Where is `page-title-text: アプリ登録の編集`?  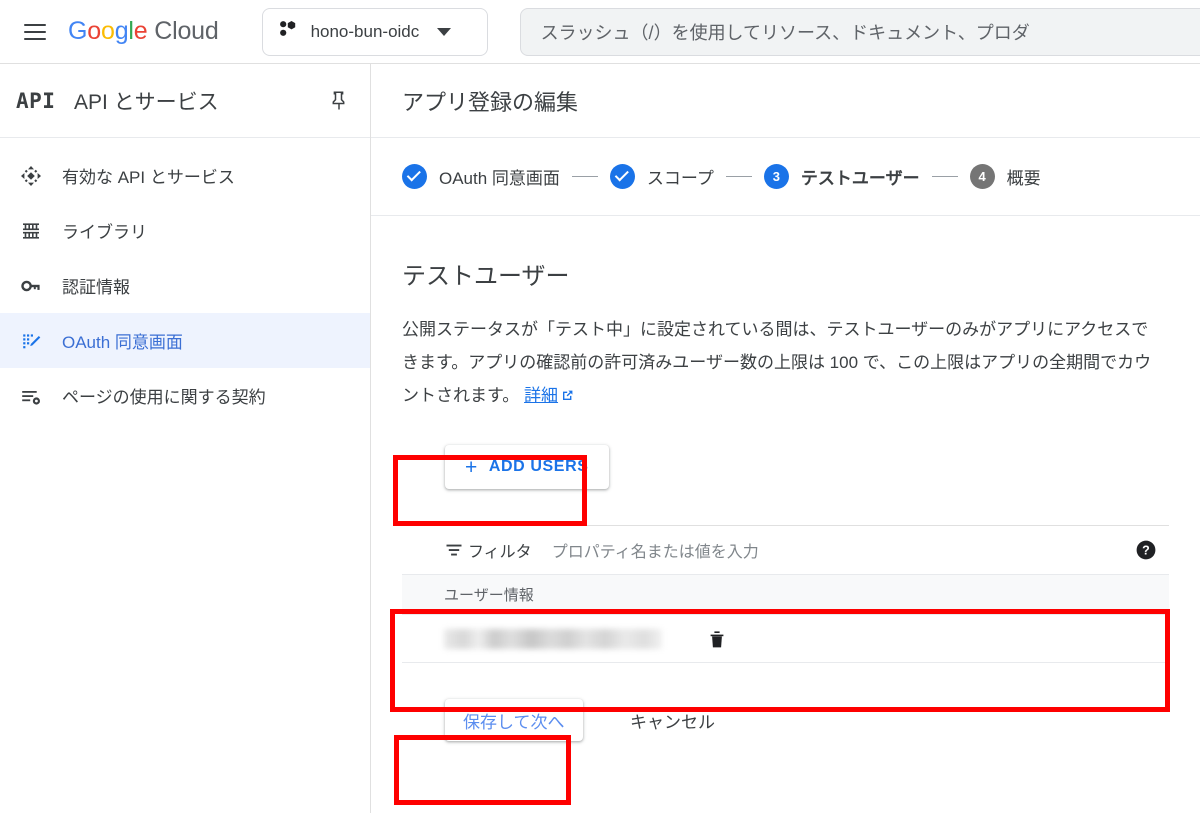 page-title-text: アプリ登録の編集 is located at coordinates (490, 102).